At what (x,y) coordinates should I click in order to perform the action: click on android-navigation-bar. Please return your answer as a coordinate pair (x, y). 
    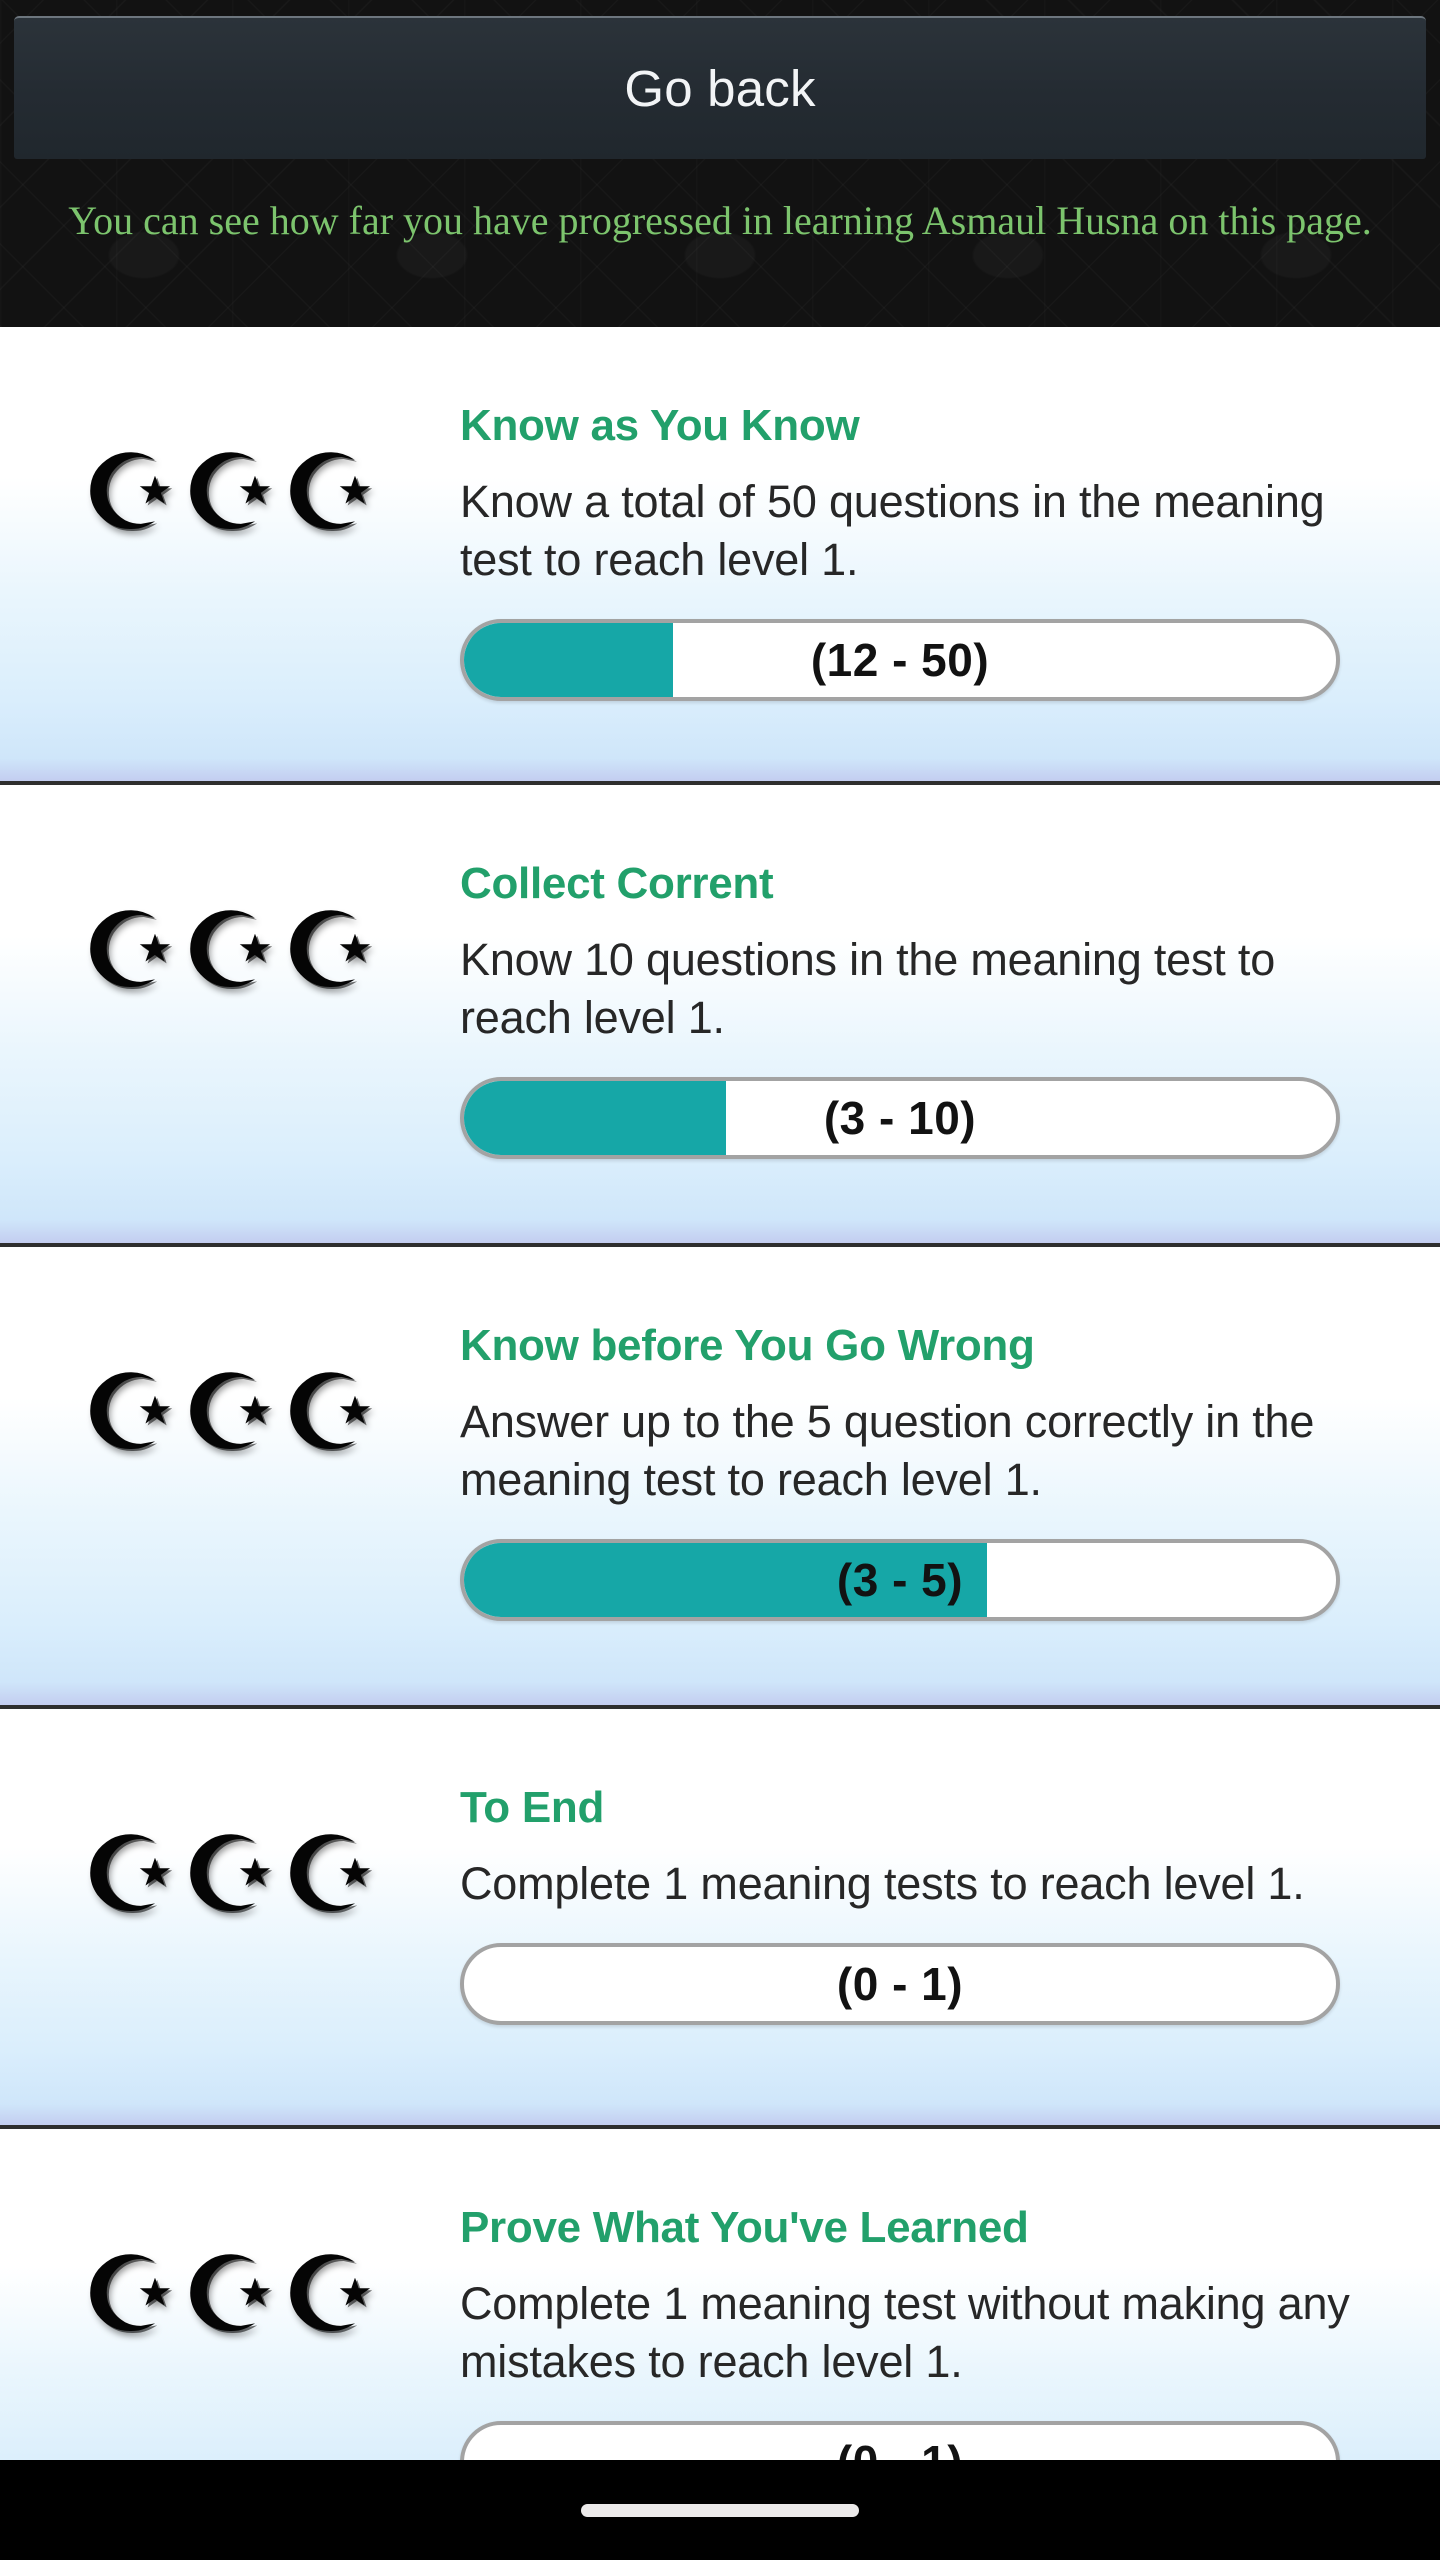
    Looking at the image, I should click on (720, 2510).